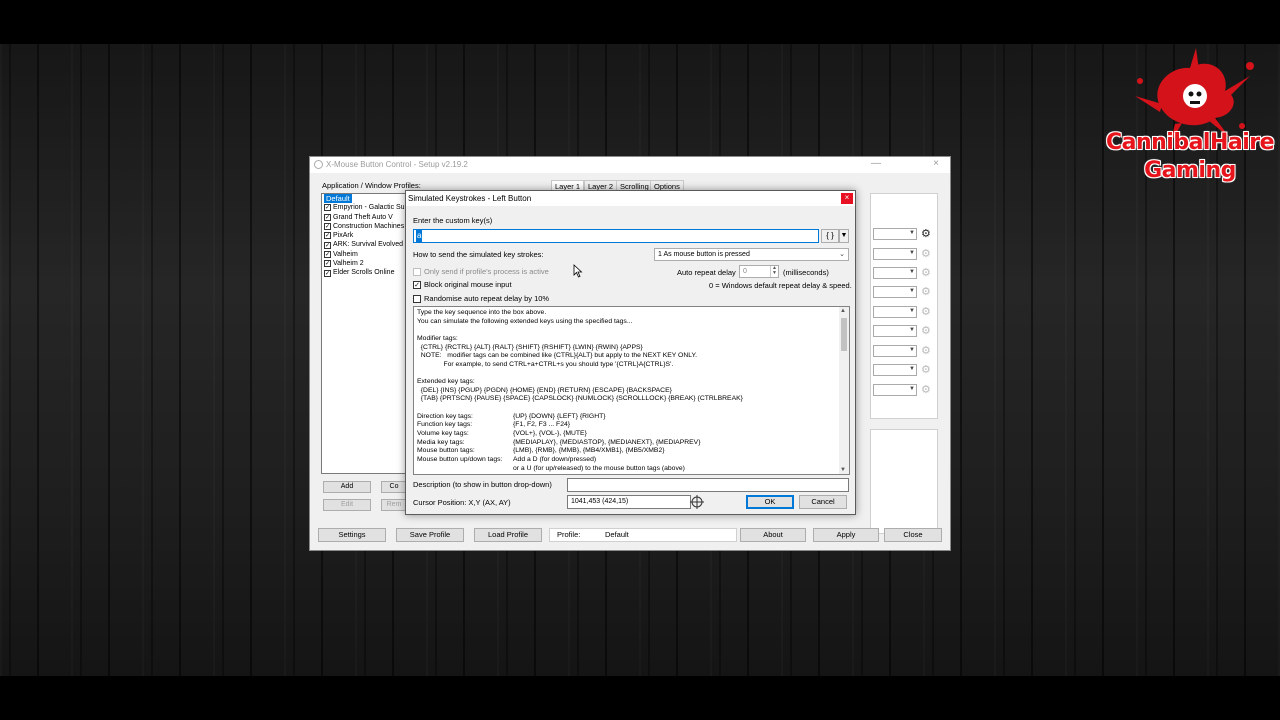  I want to click on apply-button: Apply, so click(846, 535).